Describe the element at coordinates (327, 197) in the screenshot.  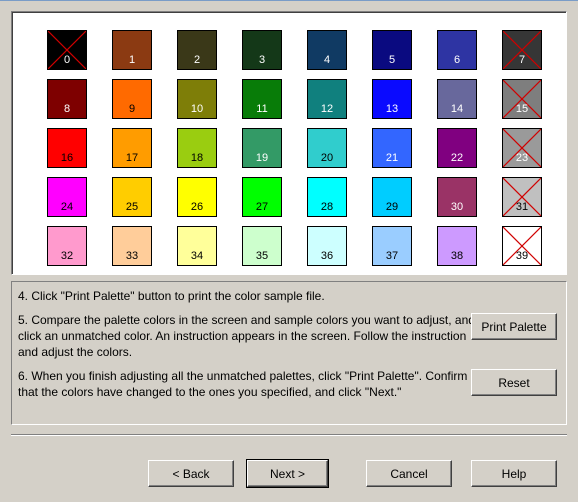
I see `palette-swatch-28: 28` at that location.